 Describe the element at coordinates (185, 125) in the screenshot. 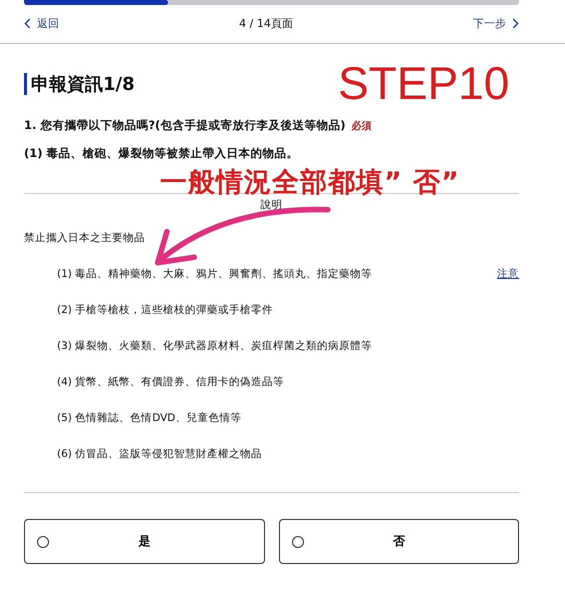

I see `question-text: 1. 您有攜帶以下物品嗎?(包含手提或寄放行李及後送等物品)` at that location.